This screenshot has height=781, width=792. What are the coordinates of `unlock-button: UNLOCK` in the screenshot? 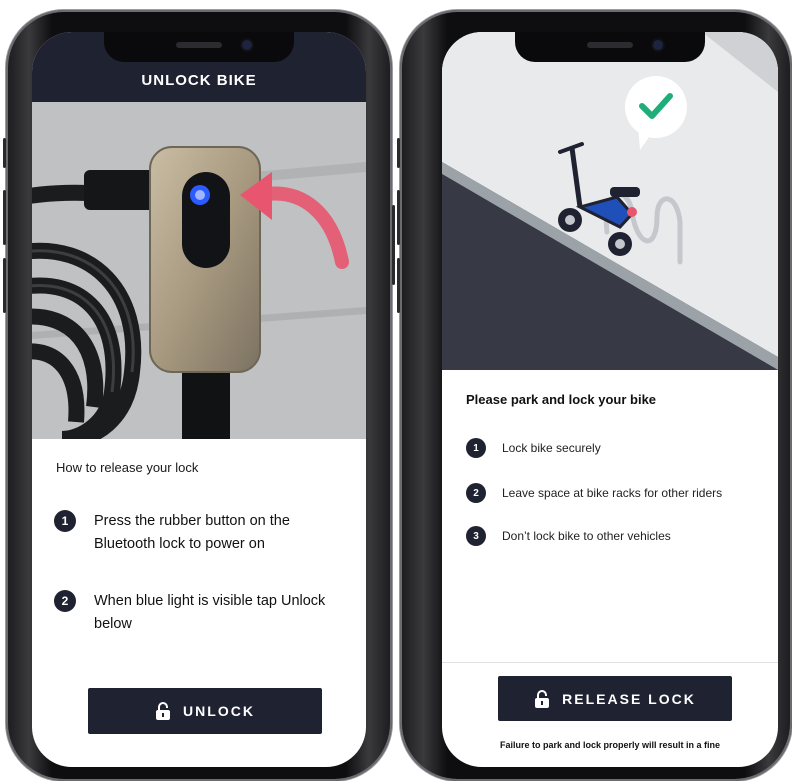 It's located at (205, 711).